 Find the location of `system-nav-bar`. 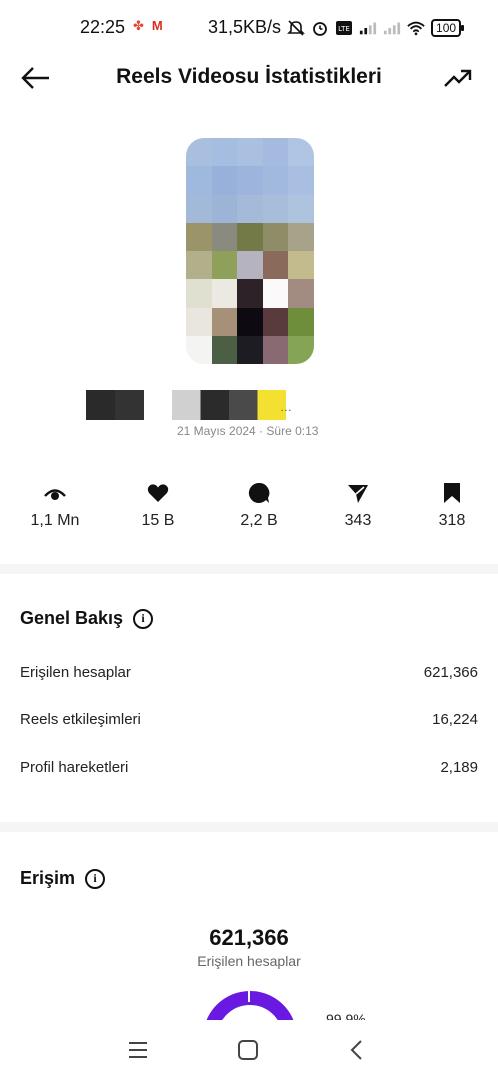

system-nav-bar is located at coordinates (249, 1050).